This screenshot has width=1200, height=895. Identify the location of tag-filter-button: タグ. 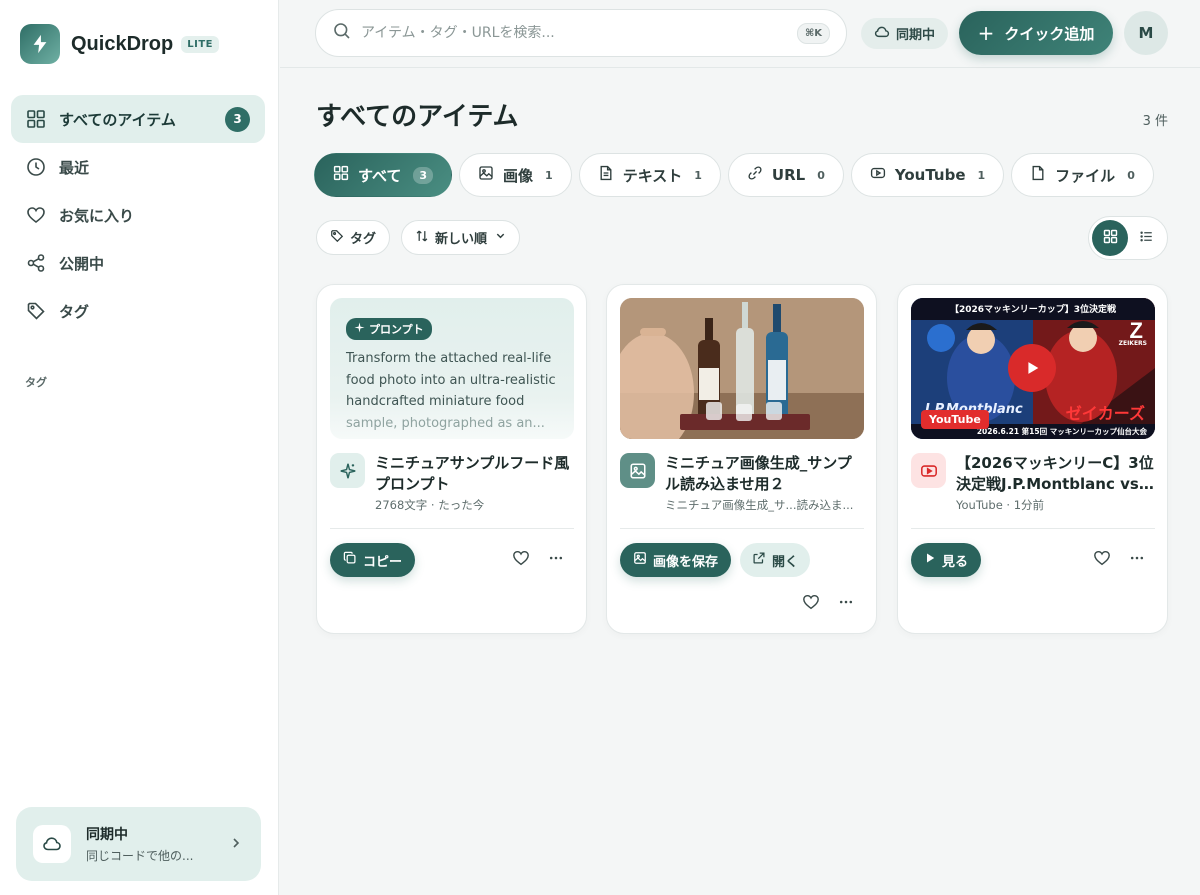
(353, 237).